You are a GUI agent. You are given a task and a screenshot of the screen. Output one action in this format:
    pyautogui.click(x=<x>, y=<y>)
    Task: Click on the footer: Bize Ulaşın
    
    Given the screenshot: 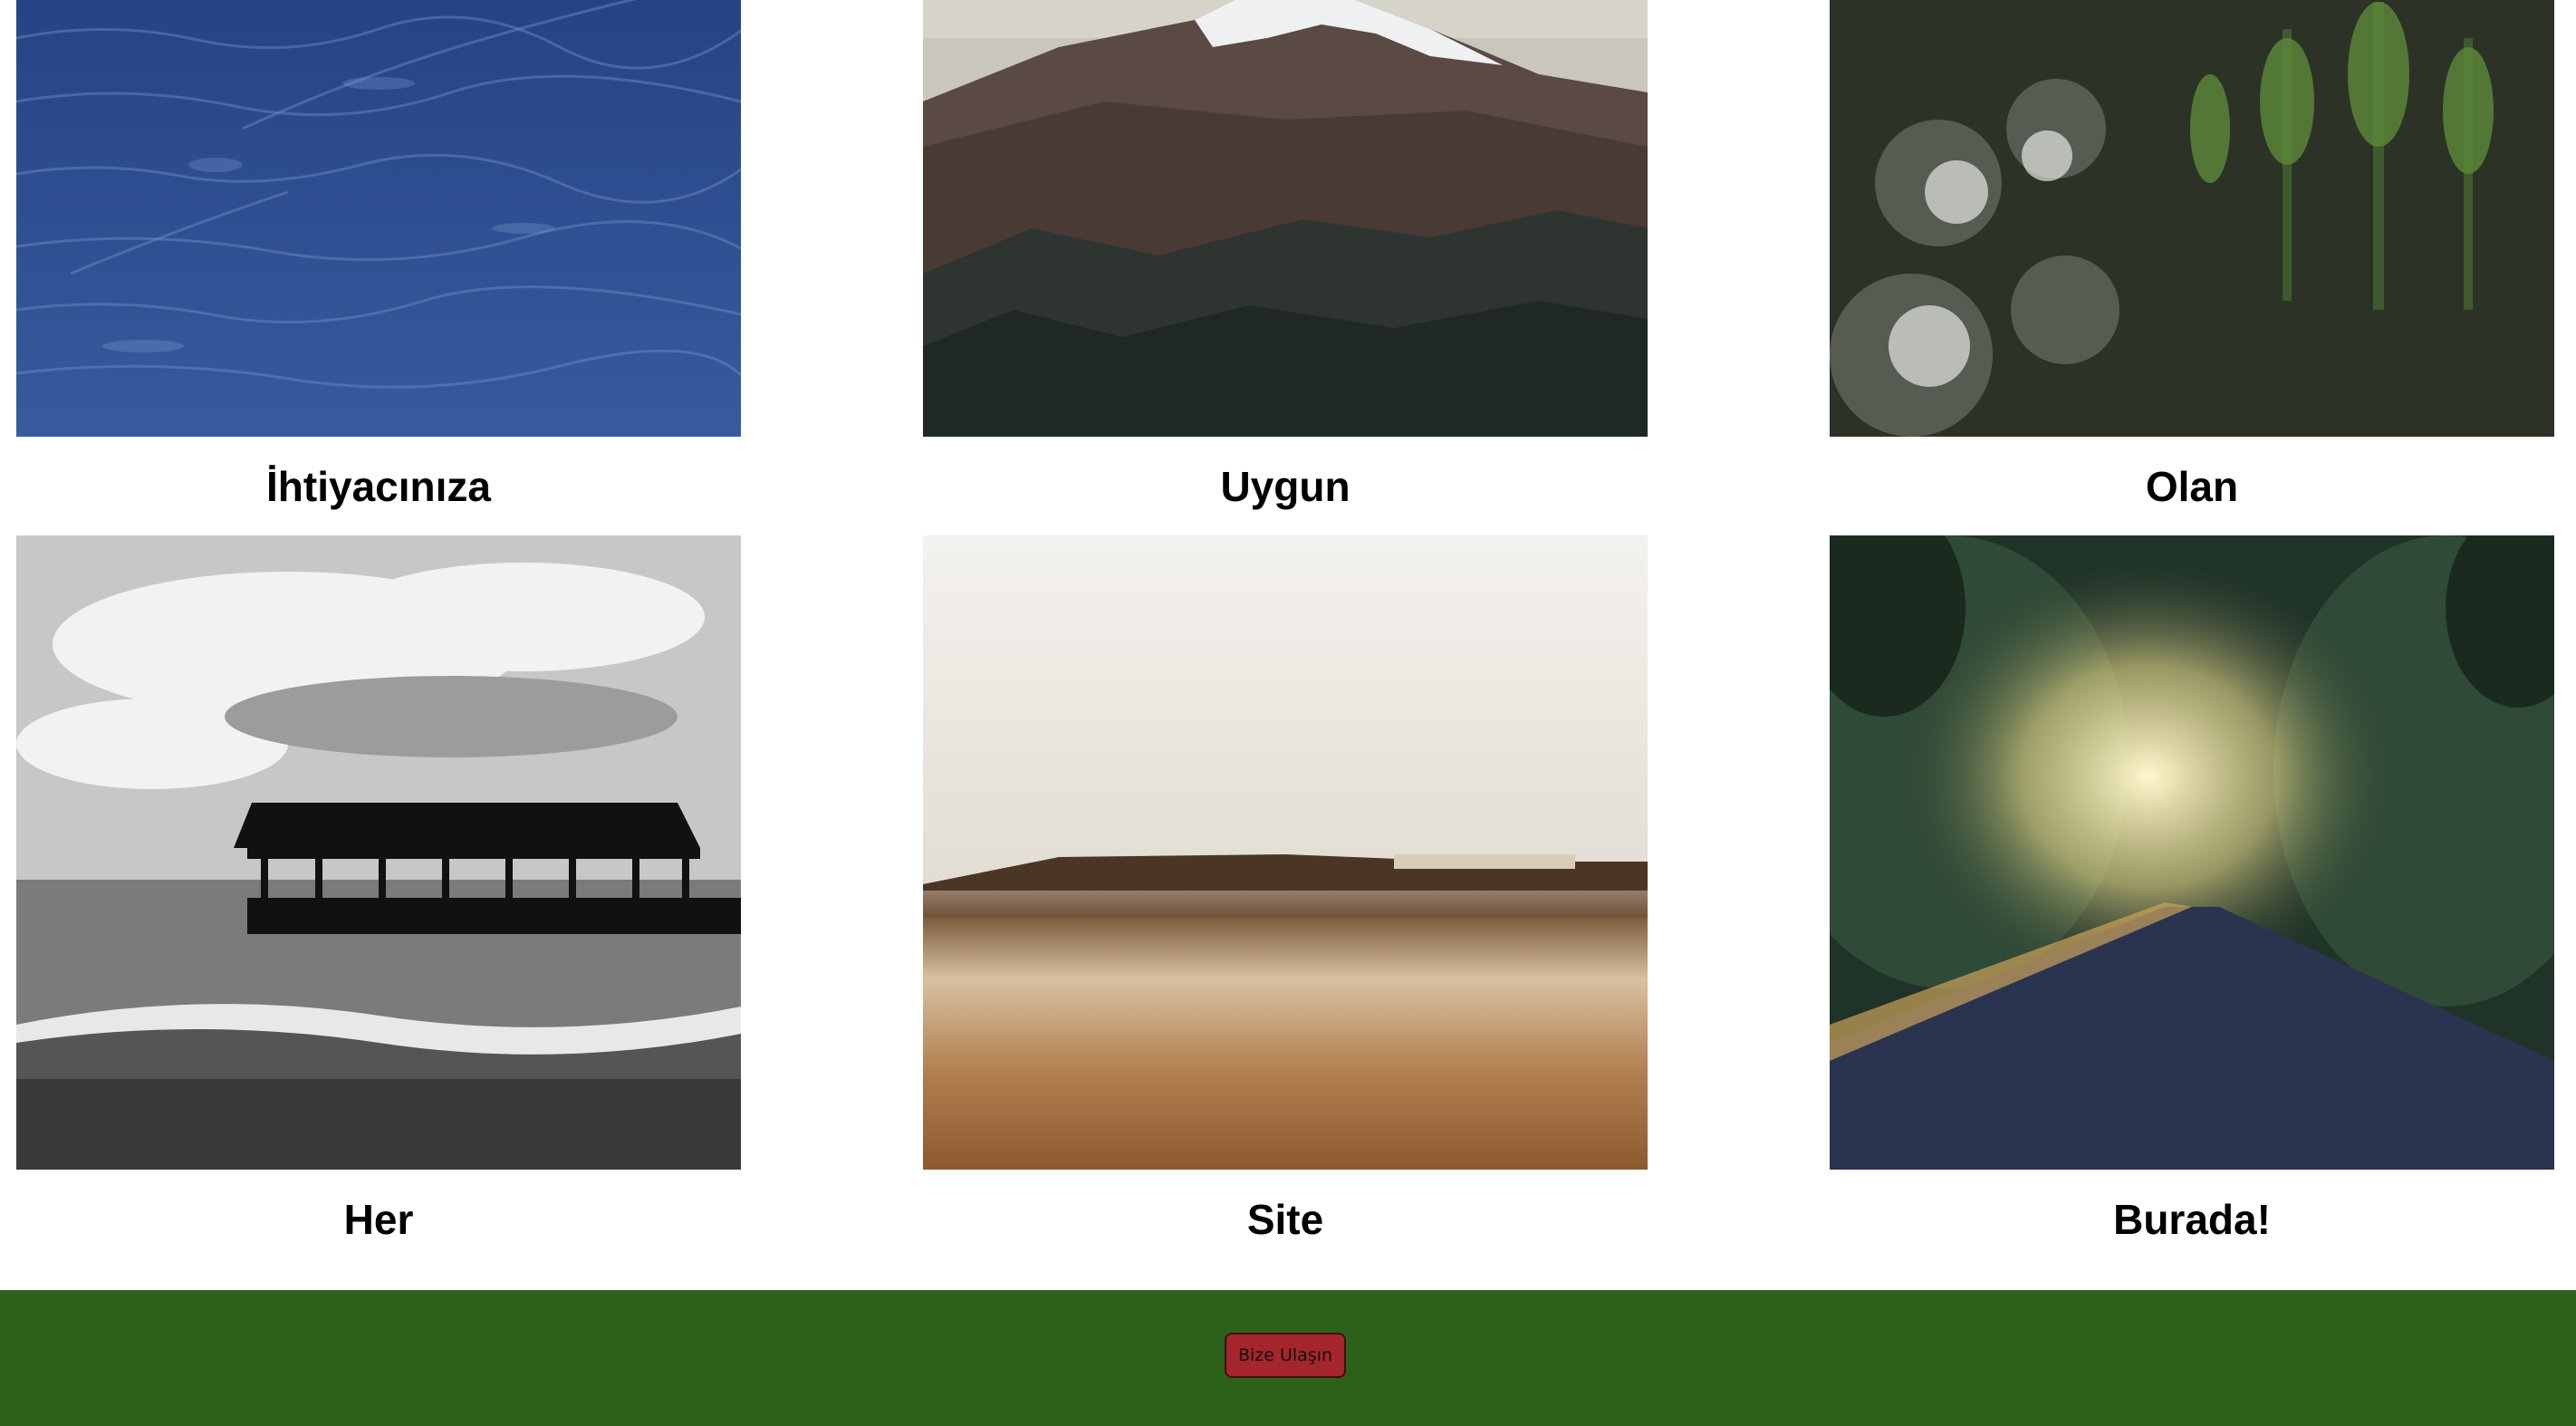 What is the action you would take?
    pyautogui.click(x=1288, y=1358)
    